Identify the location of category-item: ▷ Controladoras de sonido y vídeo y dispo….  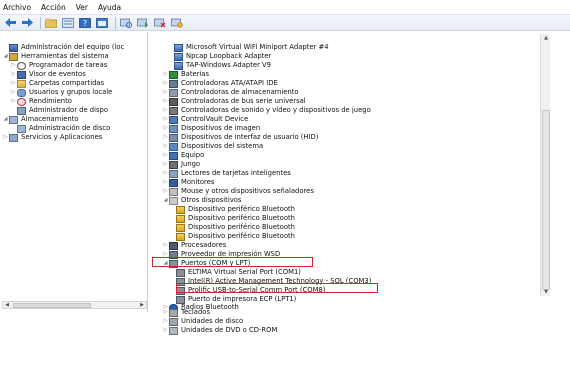
(266, 110).